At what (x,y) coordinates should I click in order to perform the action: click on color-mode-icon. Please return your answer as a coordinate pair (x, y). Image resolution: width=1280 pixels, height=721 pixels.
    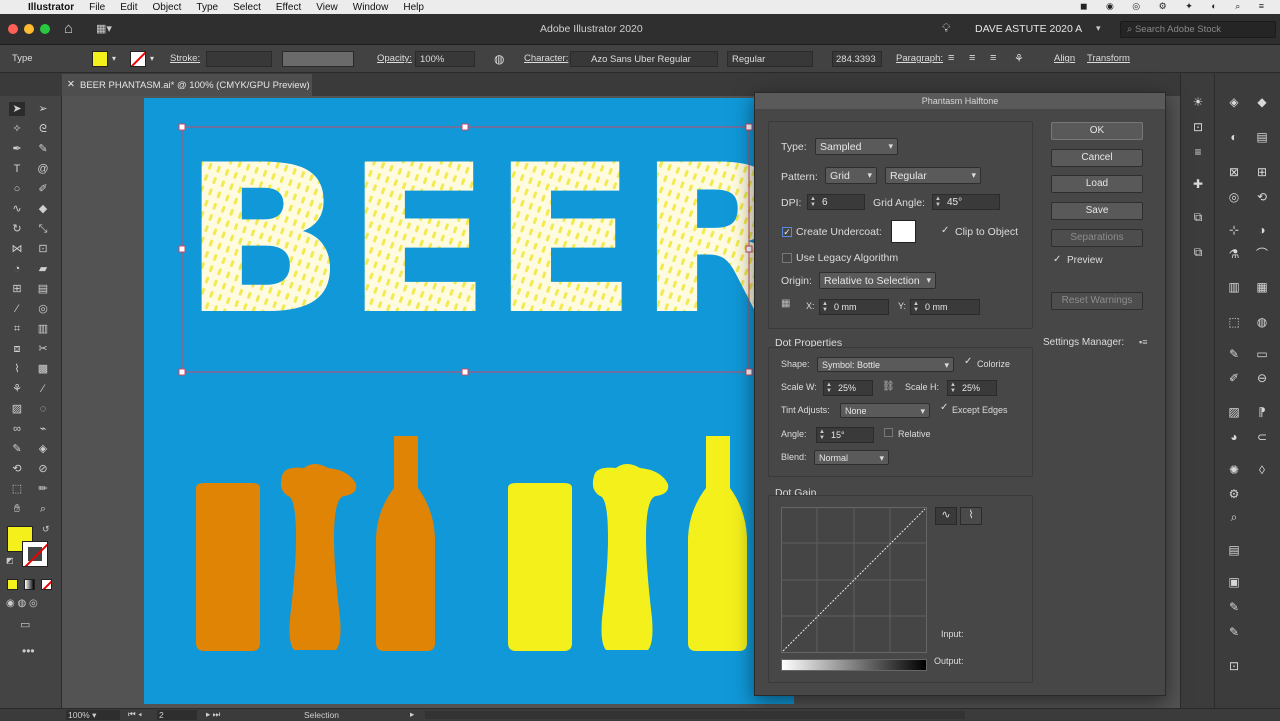
    Looking at the image, I should click on (12, 584).